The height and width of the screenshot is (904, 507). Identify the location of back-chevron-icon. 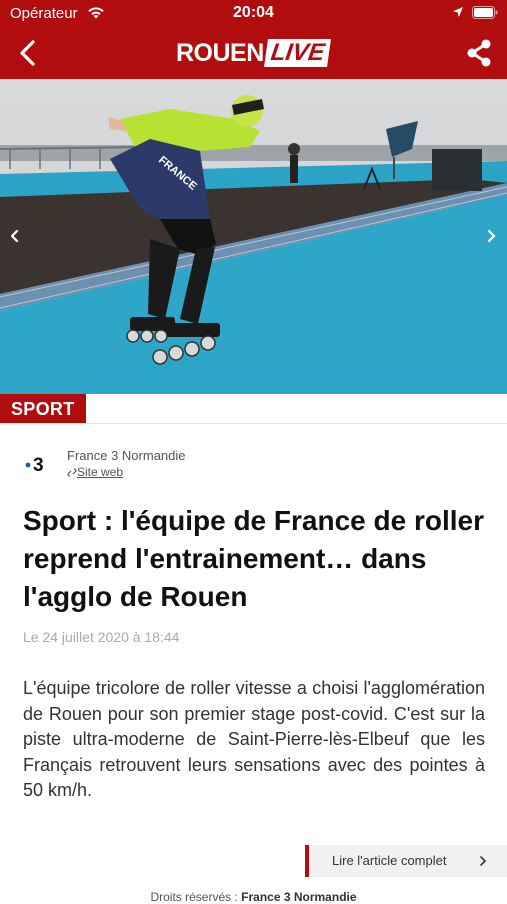
(28, 53).